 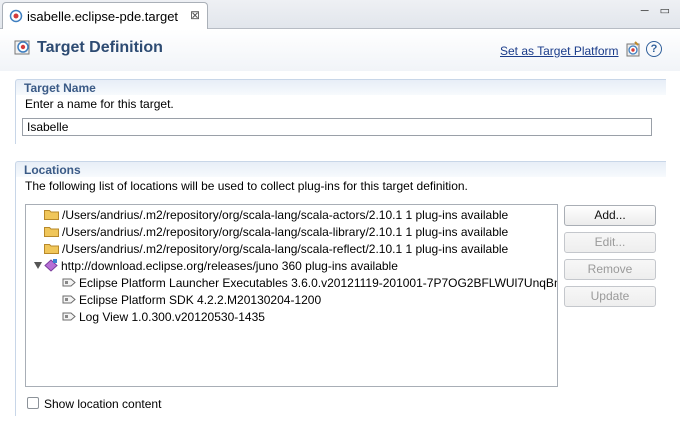 What do you see at coordinates (340, 14) in the screenshot?
I see `editor-tab-strip: isabelle.eclipse-pde.target ⊠ ─ ▭` at bounding box center [340, 14].